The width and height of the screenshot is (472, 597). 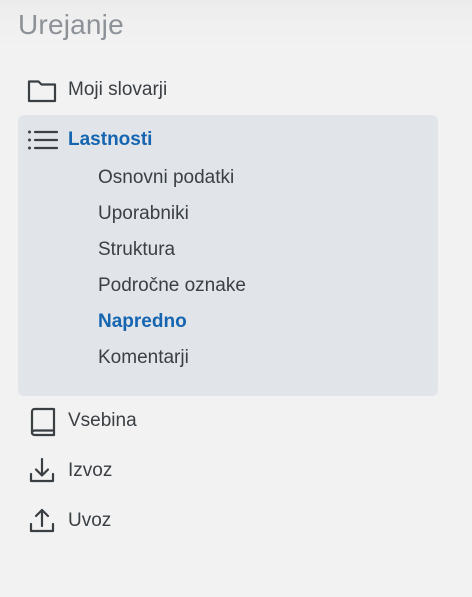 I want to click on upload-icon, so click(x=42, y=521).